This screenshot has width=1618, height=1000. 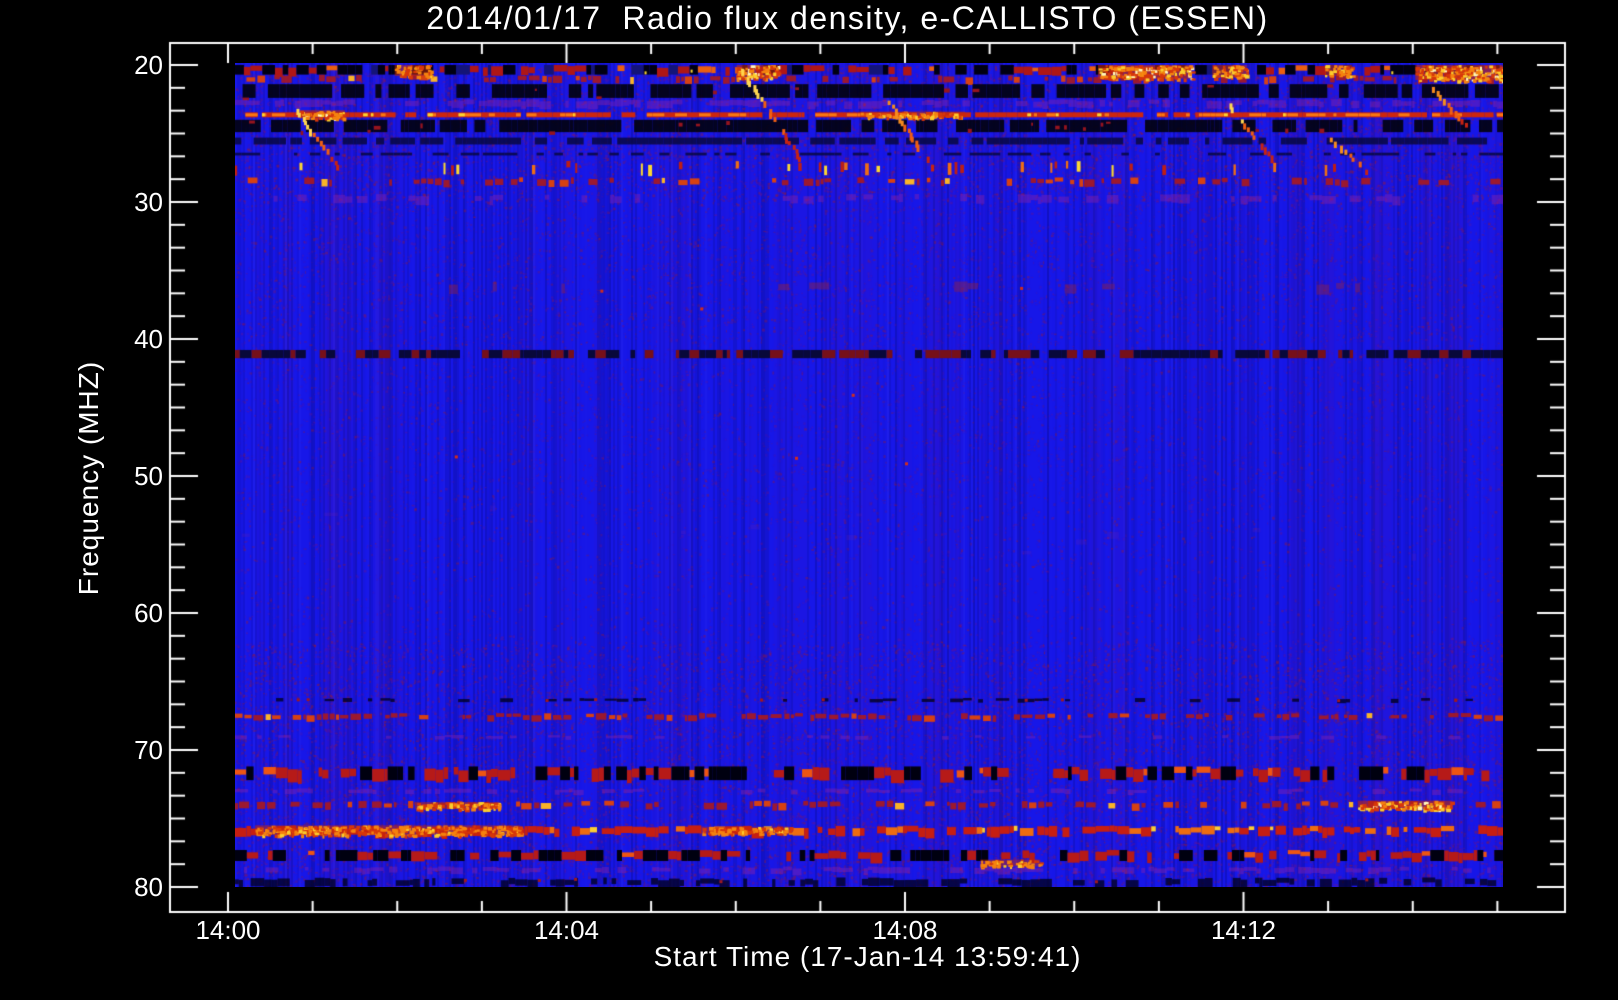 I want to click on x-tick-label: 14:04, so click(x=566, y=930).